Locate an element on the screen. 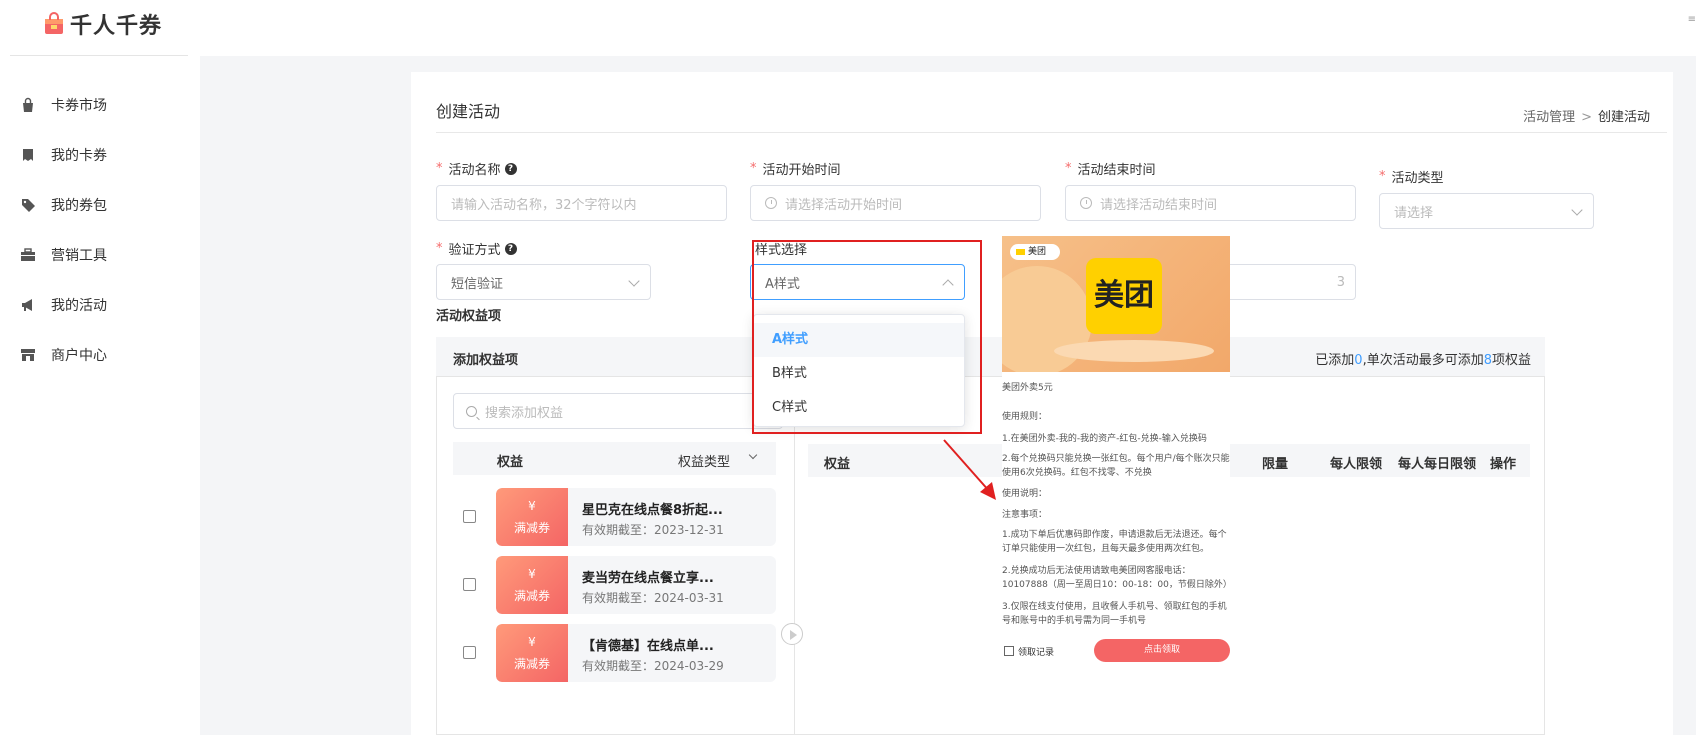  benefits-section-title: 活动权益项 is located at coordinates (469, 316).